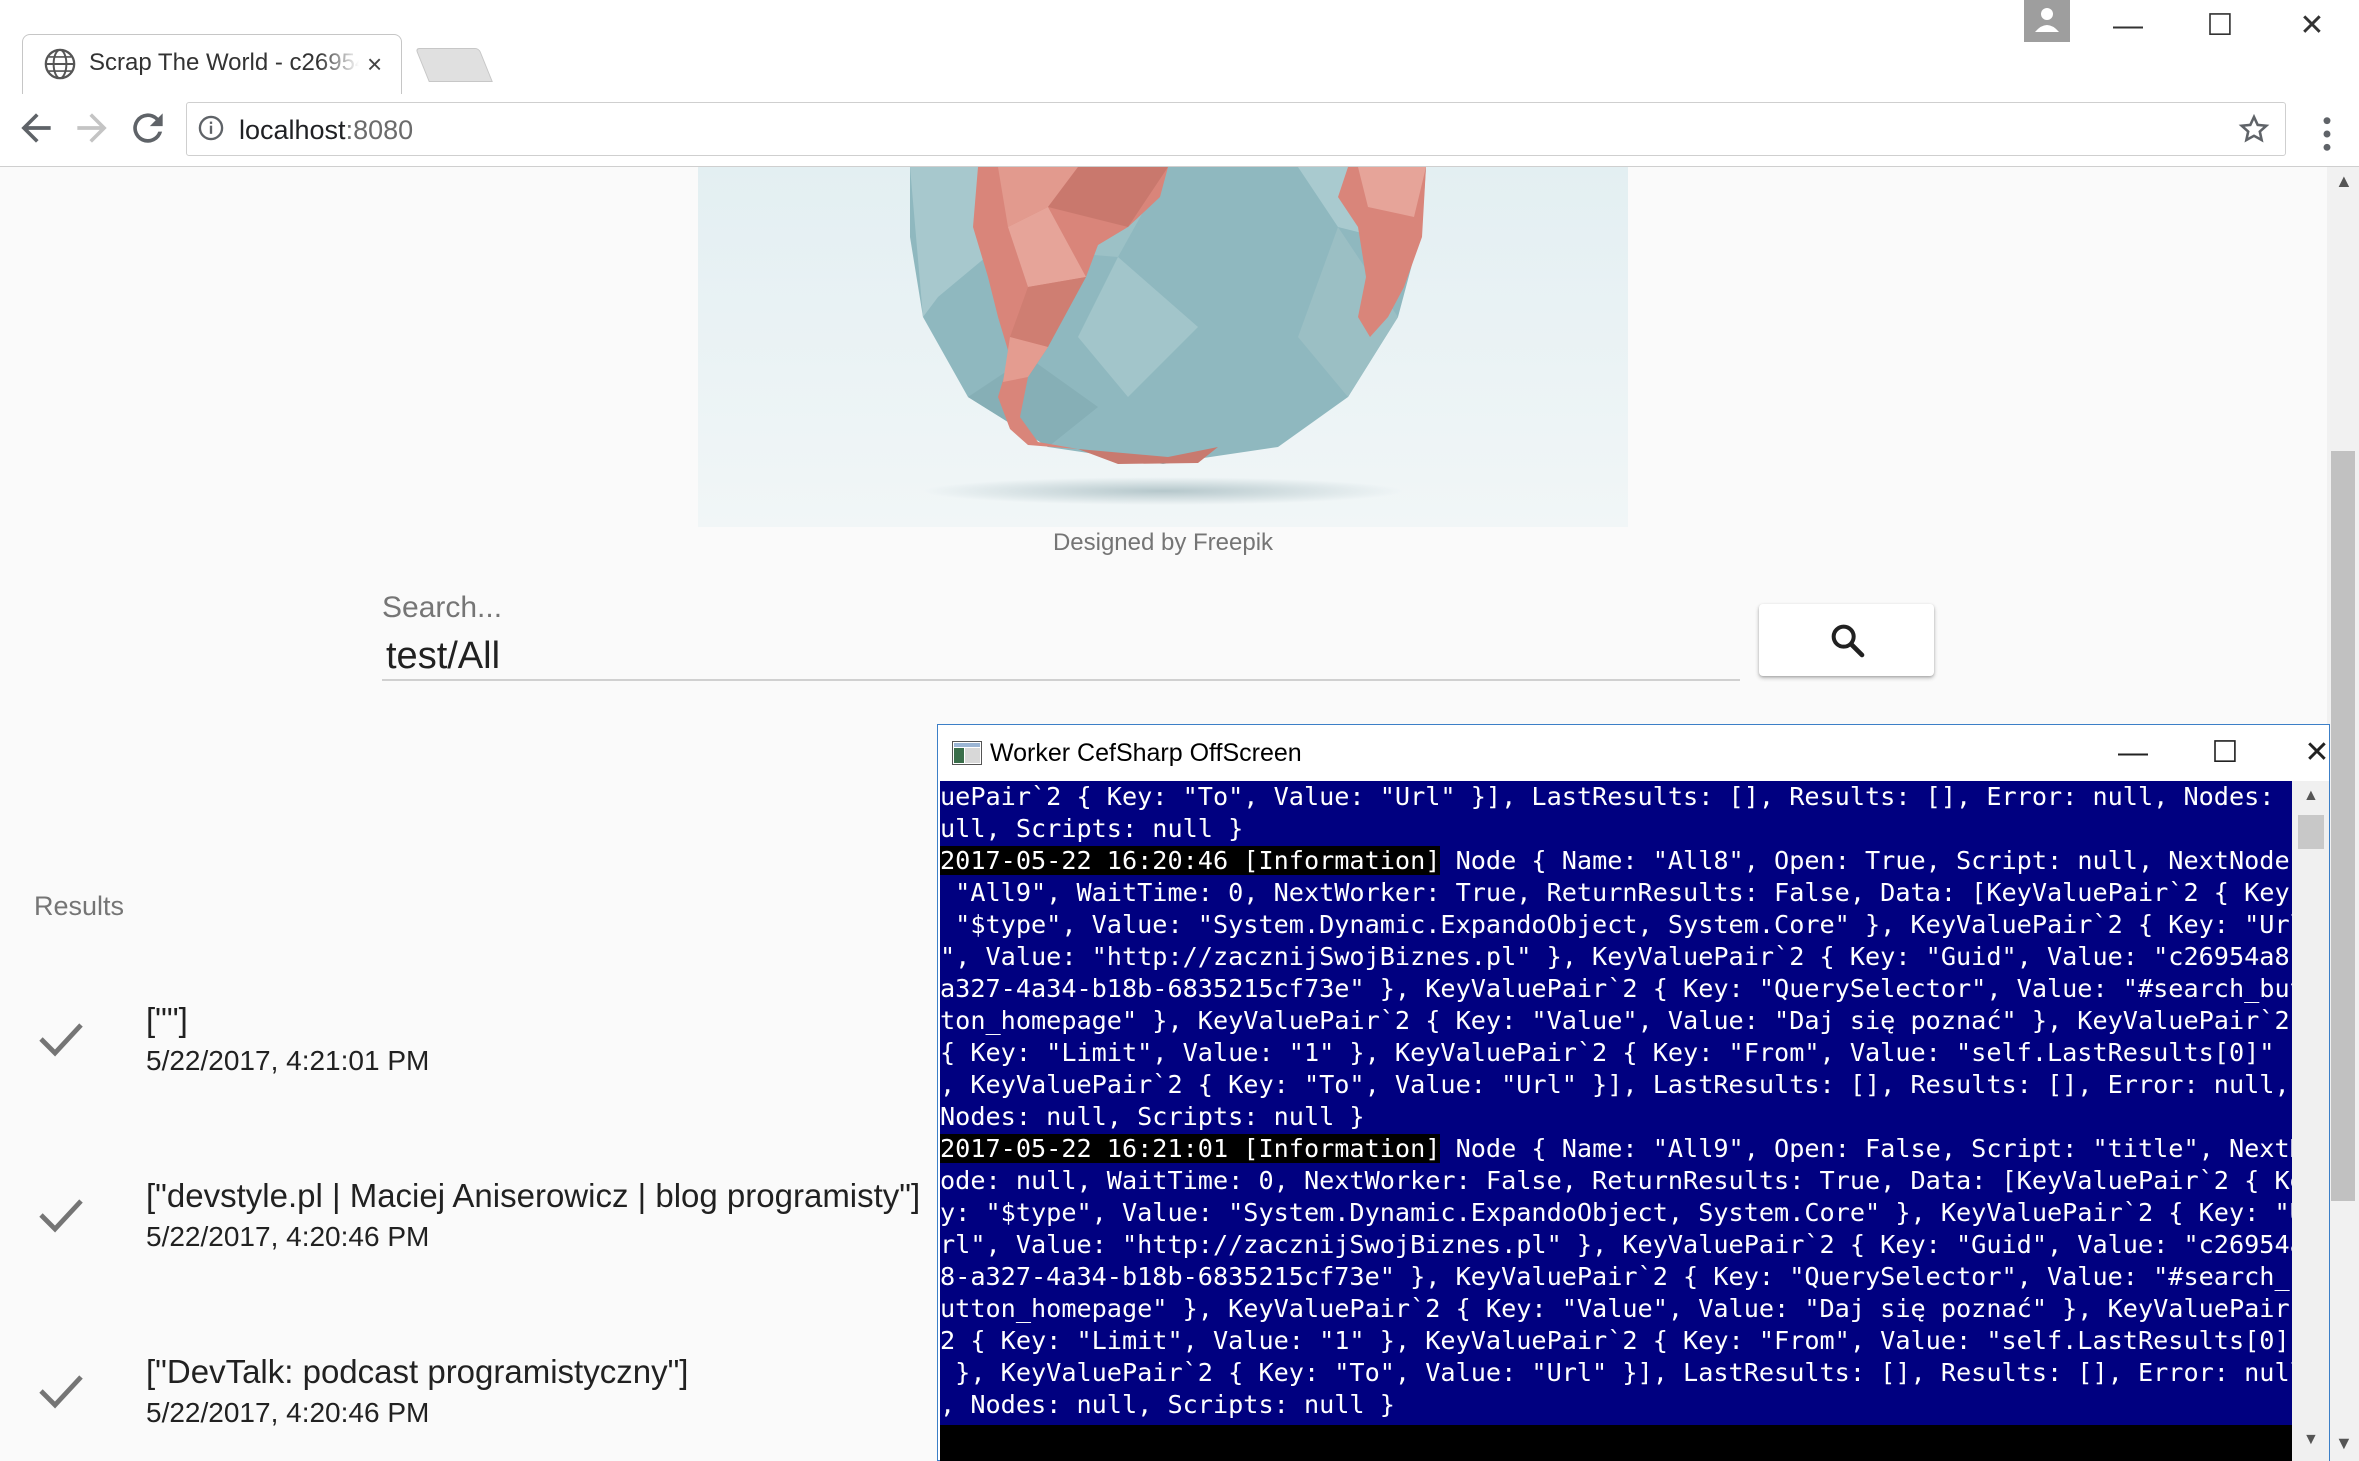  I want to click on result-text: ["DevTalk: podcast programistyczny"], so click(417, 1371).